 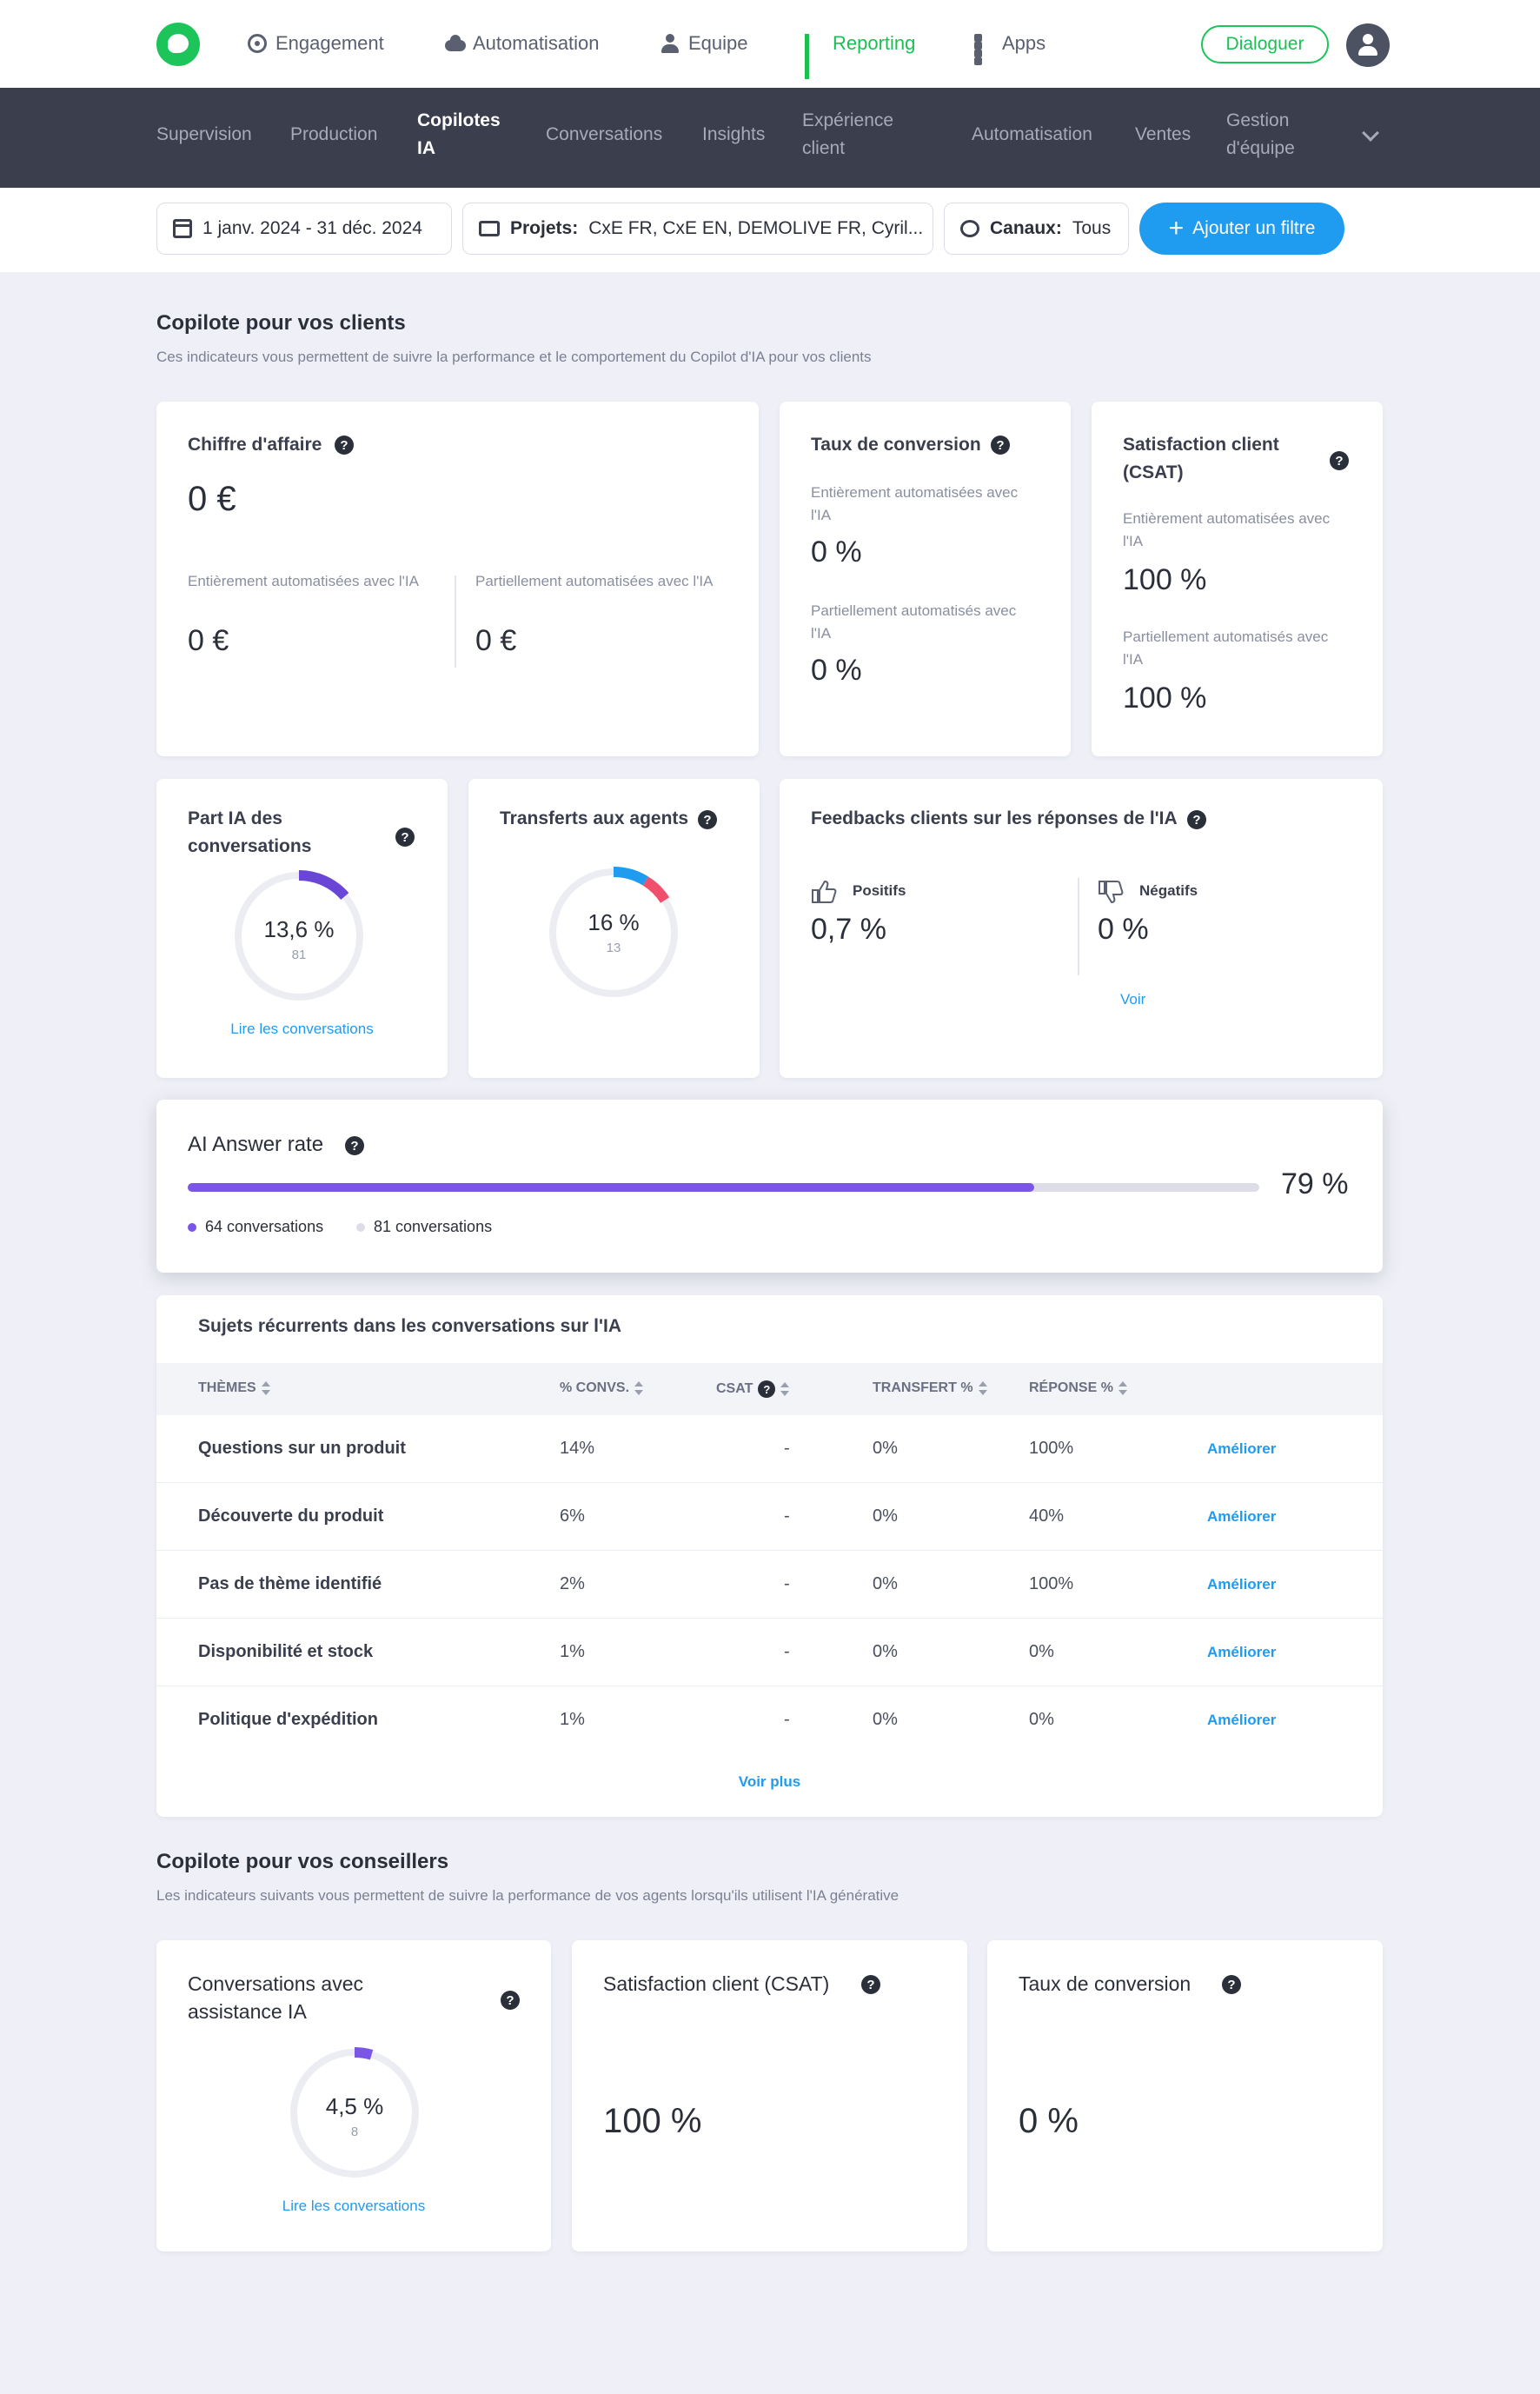 I want to click on header-answer-label: RÉPONSE %, so click(x=1071, y=1387).